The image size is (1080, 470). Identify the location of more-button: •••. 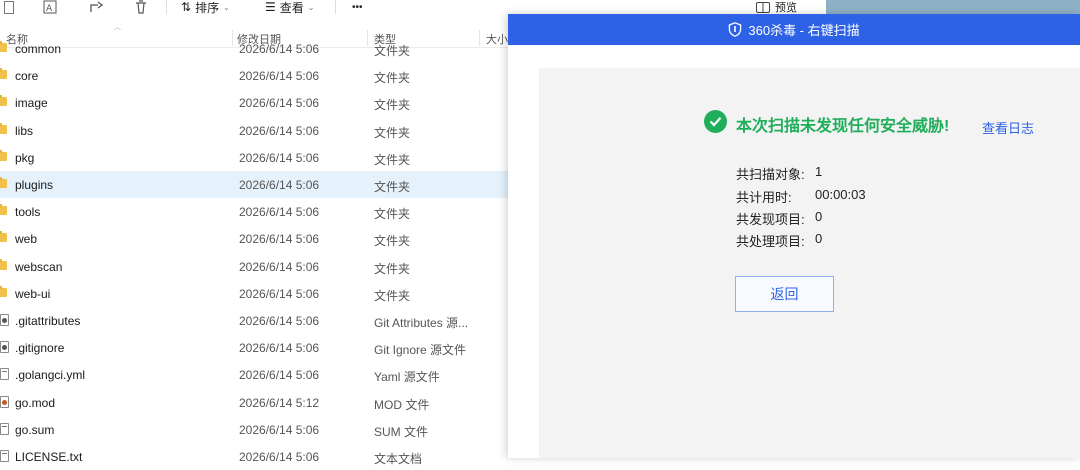
(357, 7).